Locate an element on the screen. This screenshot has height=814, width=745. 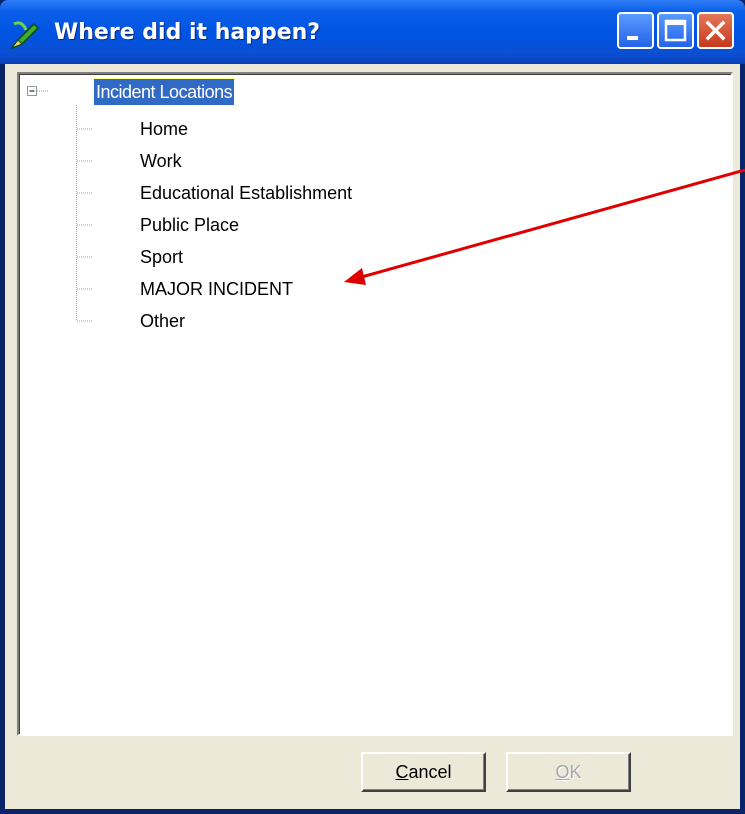
window-title: Where did it happen? is located at coordinates (187, 32).